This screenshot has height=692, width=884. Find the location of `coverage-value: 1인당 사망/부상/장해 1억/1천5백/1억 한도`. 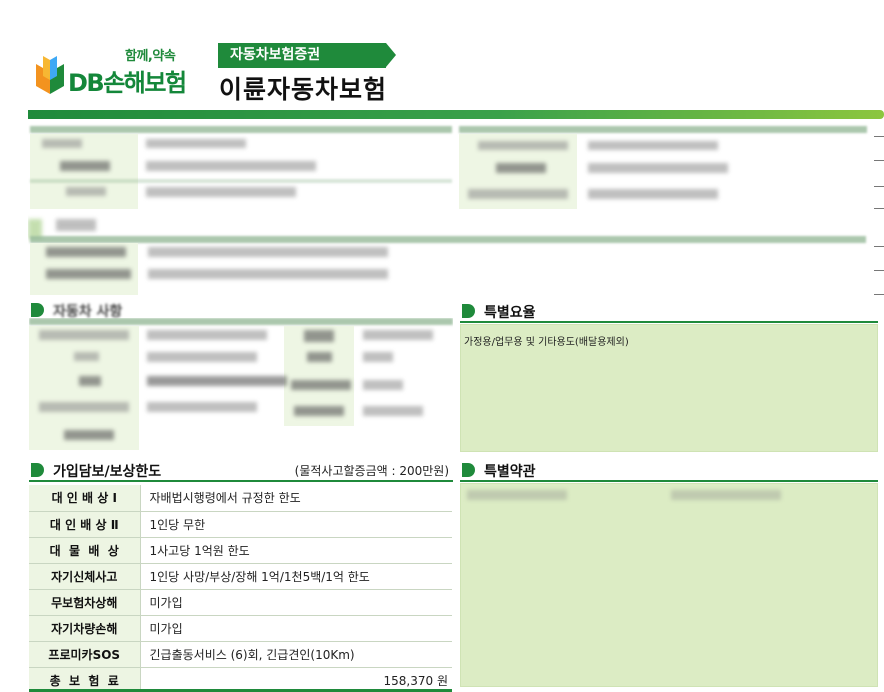

coverage-value: 1인당 사망/부상/장해 1억/1천5백/1억 한도 is located at coordinates (296, 576).